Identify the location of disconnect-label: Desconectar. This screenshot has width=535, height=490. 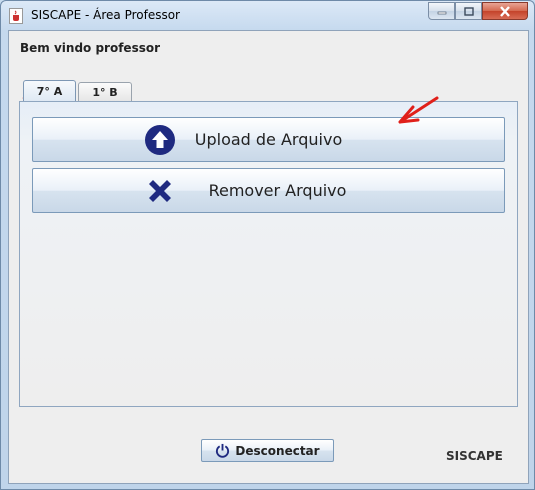
(277, 450).